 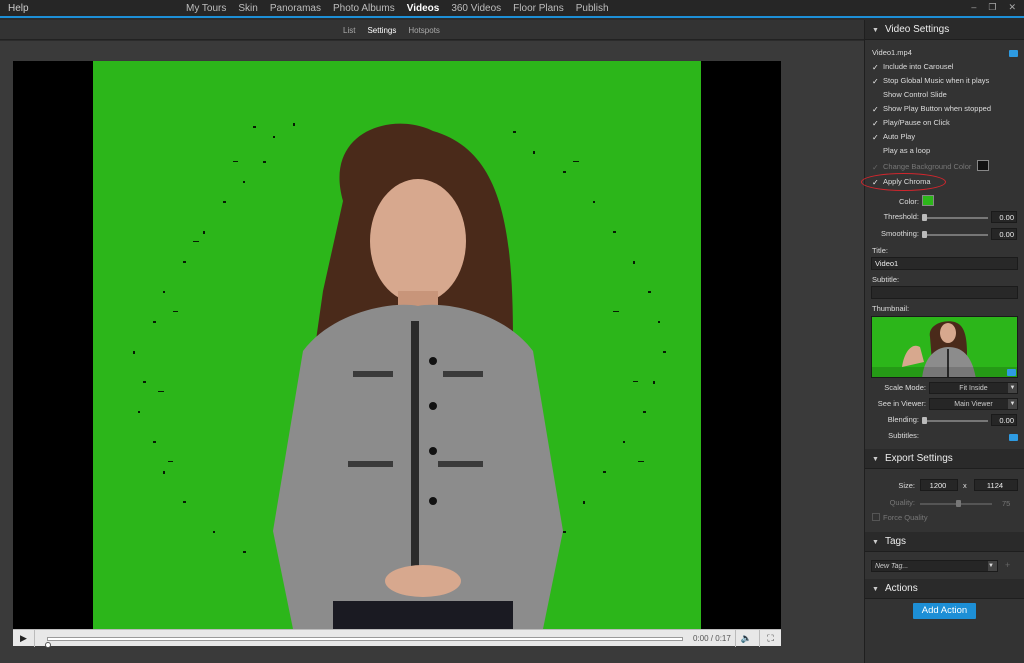 What do you see at coordinates (934, 566) in the screenshot?
I see `new-tag-input: New Tag... ▼` at bounding box center [934, 566].